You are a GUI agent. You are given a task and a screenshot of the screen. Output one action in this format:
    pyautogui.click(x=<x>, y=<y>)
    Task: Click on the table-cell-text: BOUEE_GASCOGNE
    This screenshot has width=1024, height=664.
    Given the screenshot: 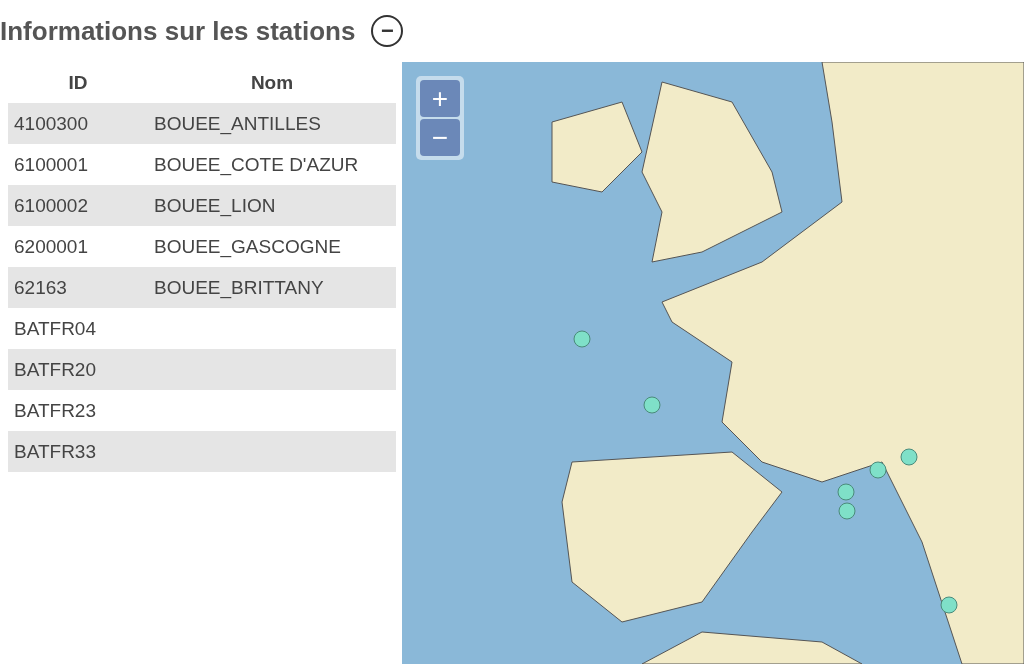 What is the action you would take?
    pyautogui.click(x=247, y=246)
    